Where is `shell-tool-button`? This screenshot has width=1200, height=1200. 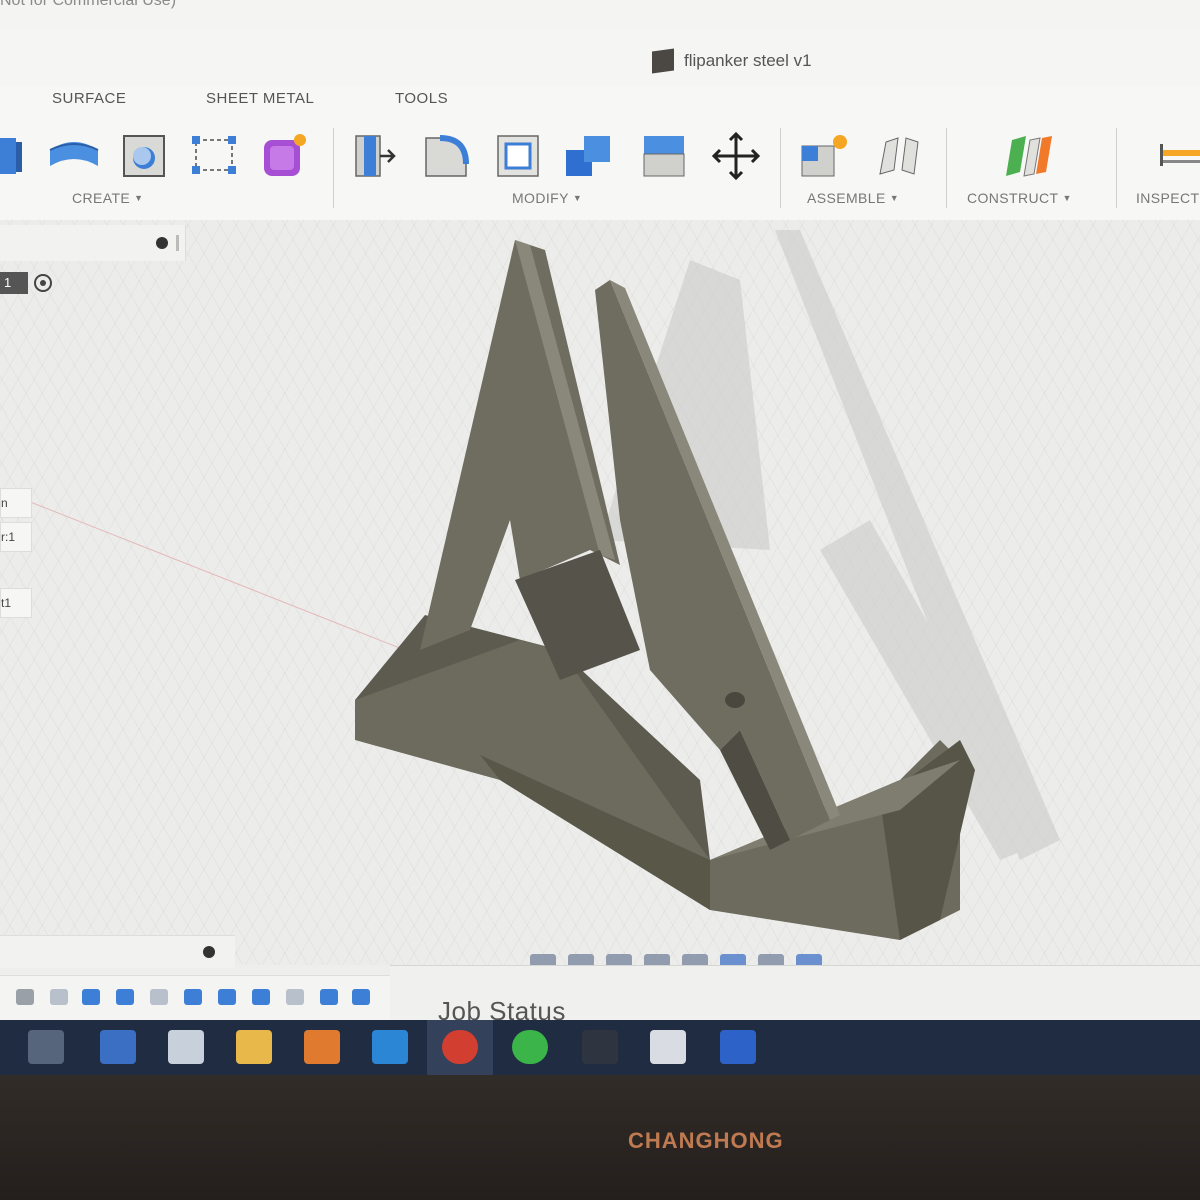
shell-tool-button is located at coordinates (518, 156).